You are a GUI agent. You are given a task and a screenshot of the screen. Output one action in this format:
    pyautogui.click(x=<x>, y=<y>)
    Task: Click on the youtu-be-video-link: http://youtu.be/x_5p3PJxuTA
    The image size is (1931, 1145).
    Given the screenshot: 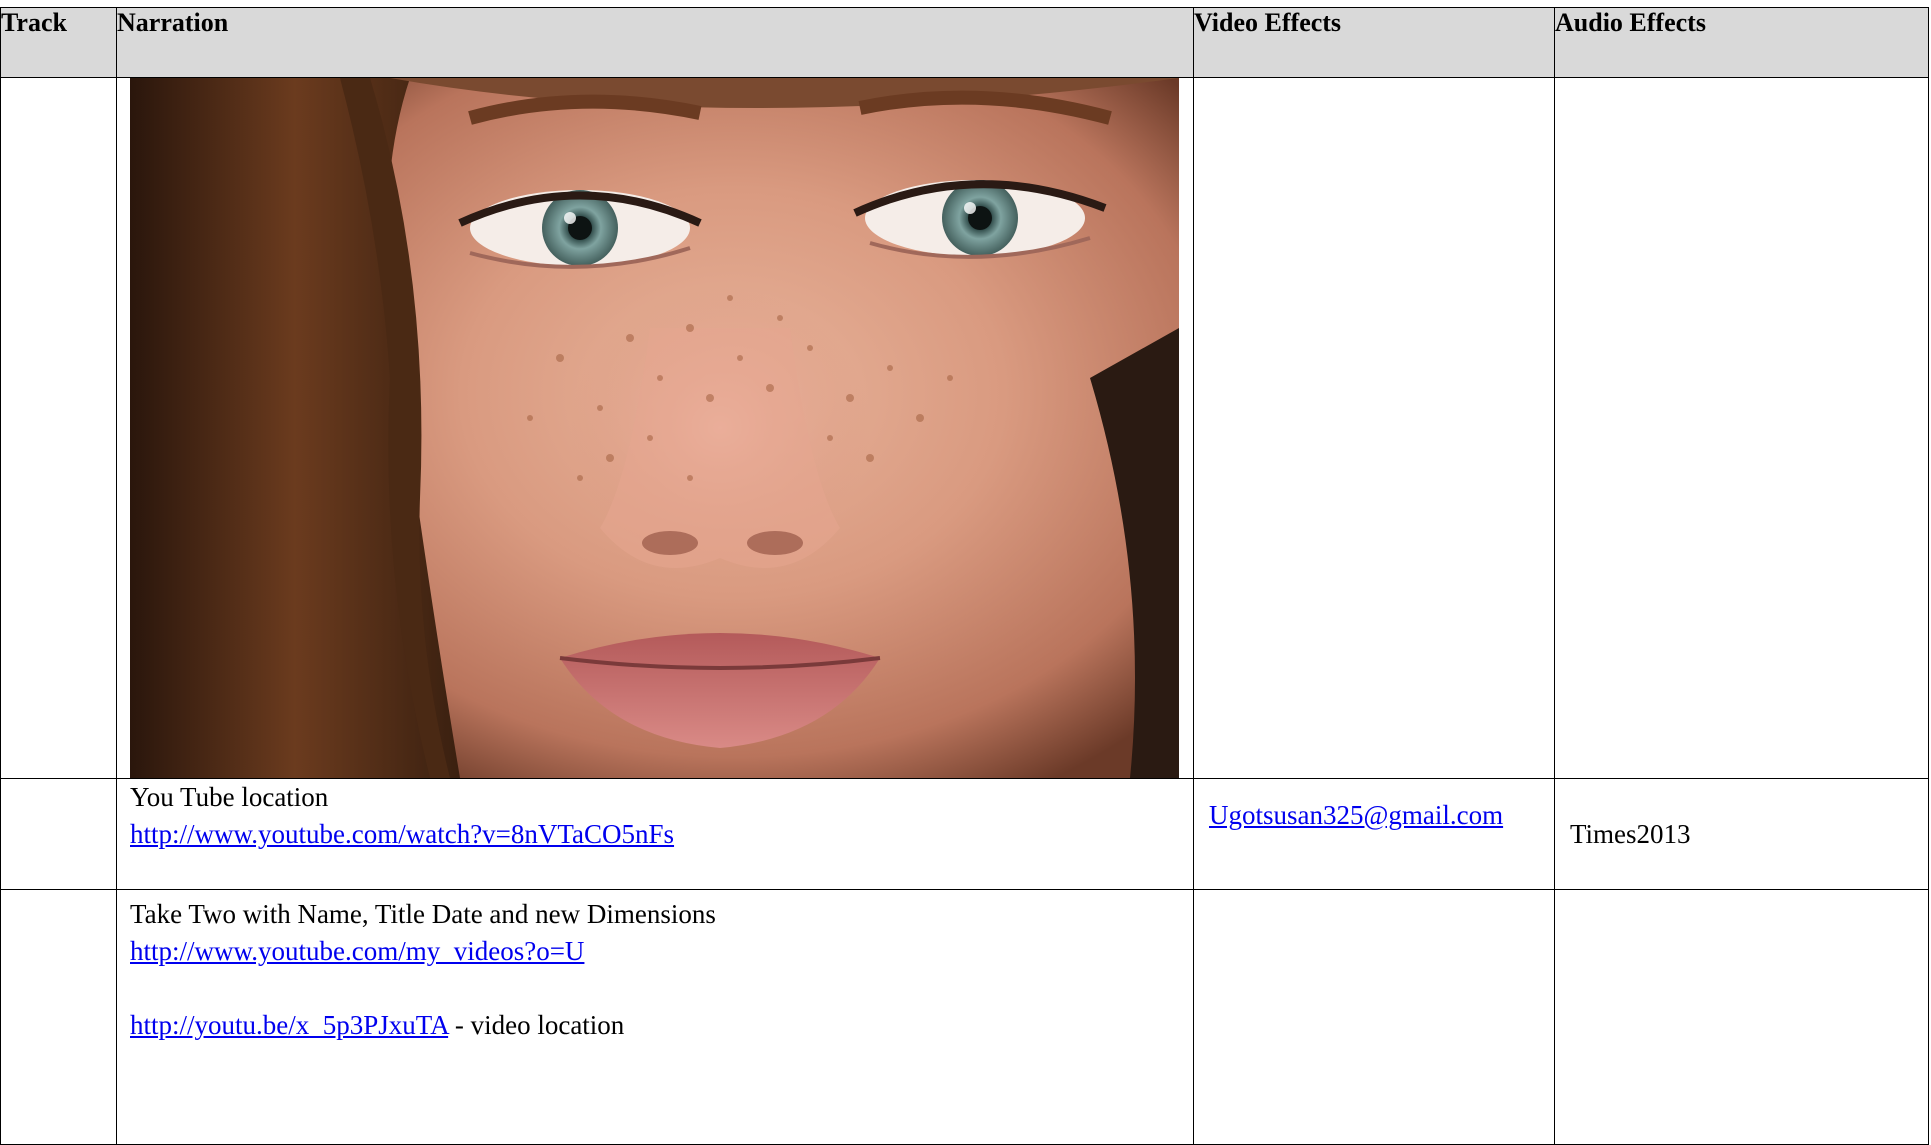 What is the action you would take?
    pyautogui.click(x=289, y=1025)
    